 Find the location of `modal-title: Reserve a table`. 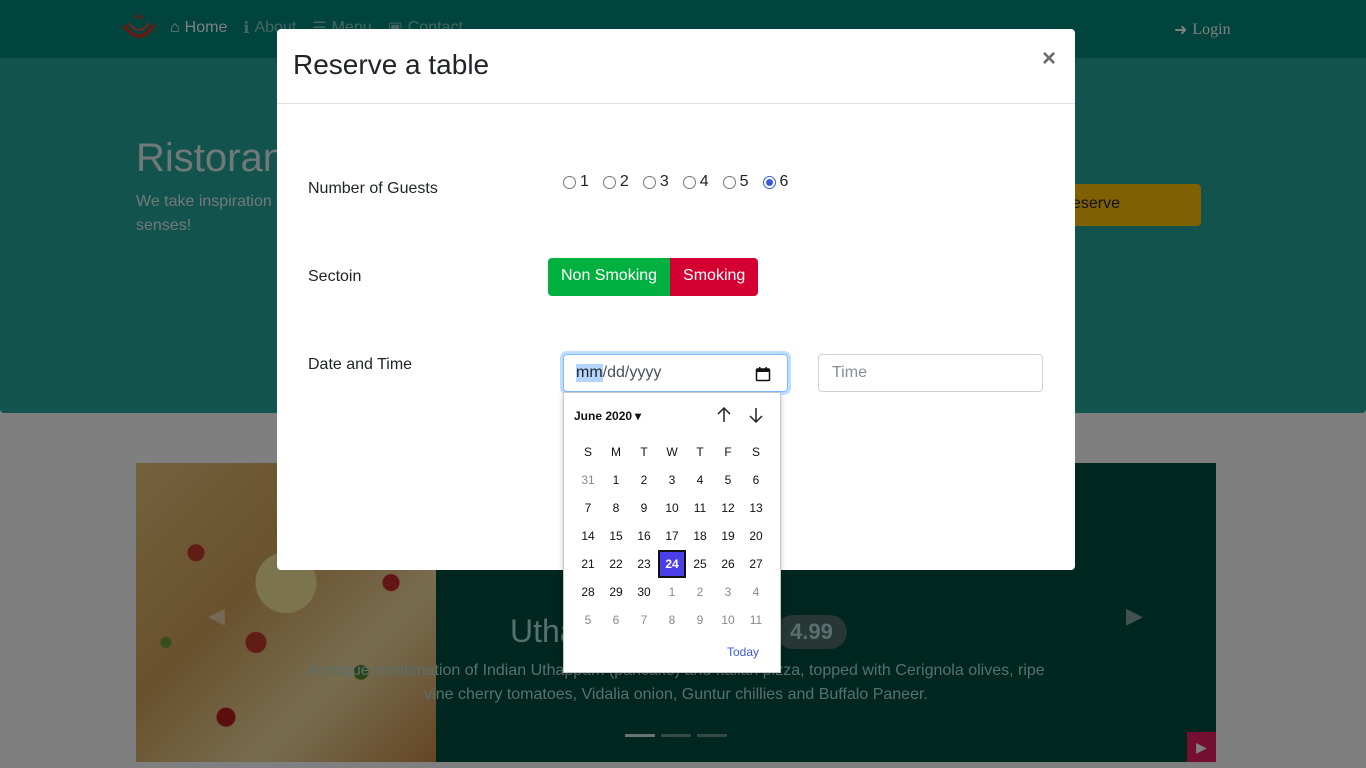

modal-title: Reserve a table is located at coordinates (391, 64).